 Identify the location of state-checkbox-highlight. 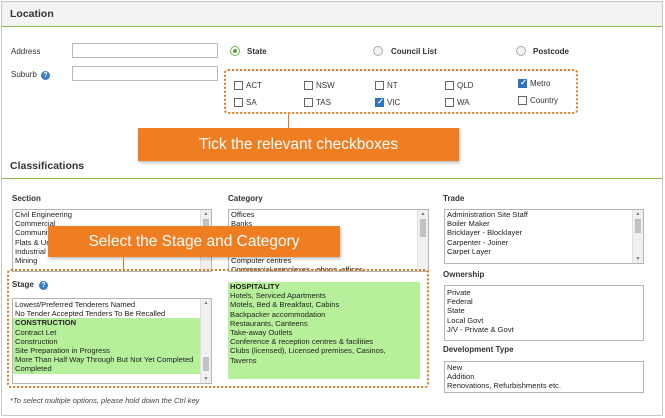
(401, 91).